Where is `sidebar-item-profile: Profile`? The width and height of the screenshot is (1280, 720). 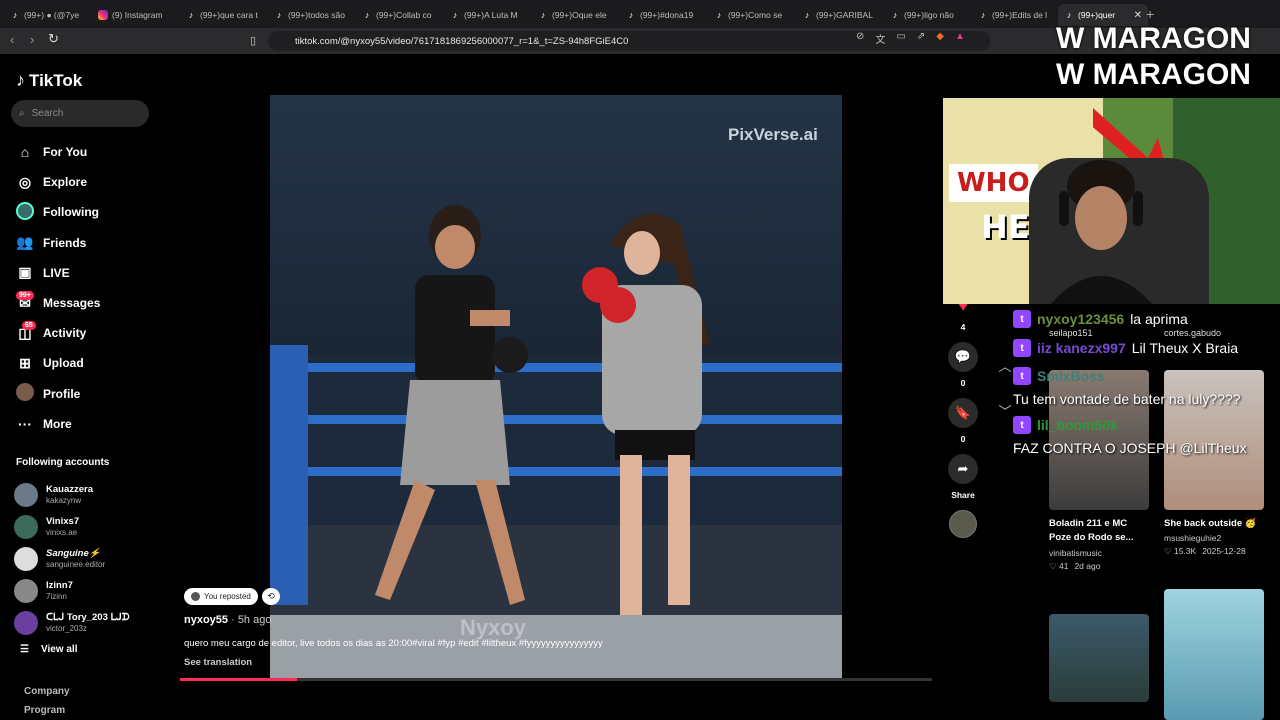 sidebar-item-profile: Profile is located at coordinates (58, 394).